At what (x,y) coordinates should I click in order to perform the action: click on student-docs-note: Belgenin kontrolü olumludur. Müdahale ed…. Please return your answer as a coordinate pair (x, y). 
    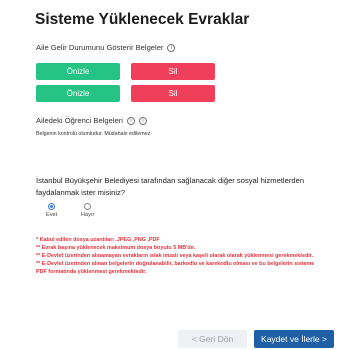
    Looking at the image, I should click on (94, 134).